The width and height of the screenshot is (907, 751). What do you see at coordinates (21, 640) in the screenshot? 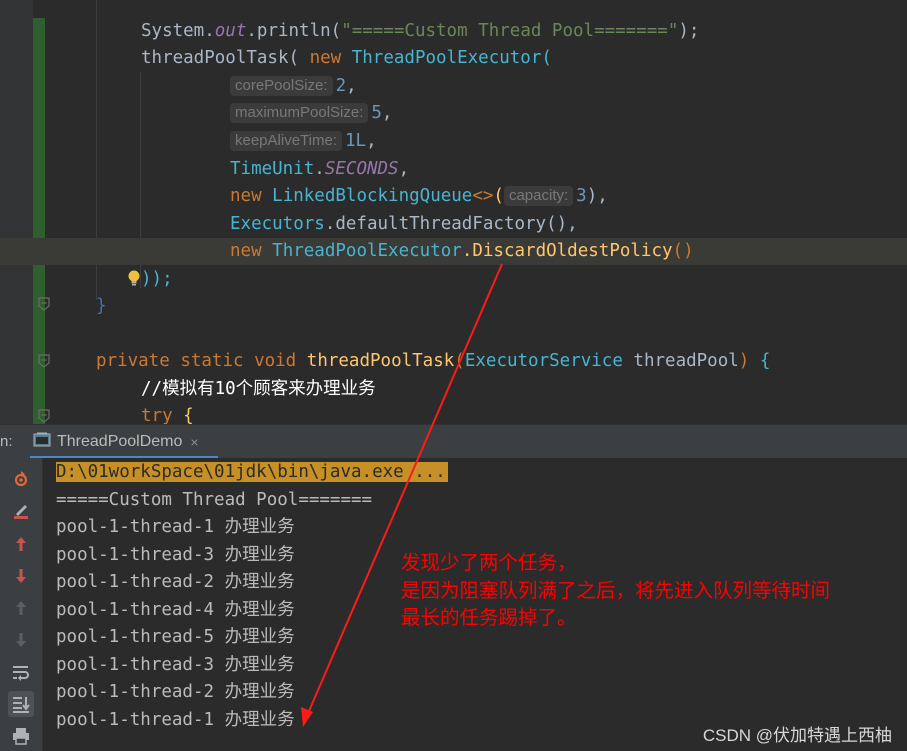
I see `down-disabled-icon` at bounding box center [21, 640].